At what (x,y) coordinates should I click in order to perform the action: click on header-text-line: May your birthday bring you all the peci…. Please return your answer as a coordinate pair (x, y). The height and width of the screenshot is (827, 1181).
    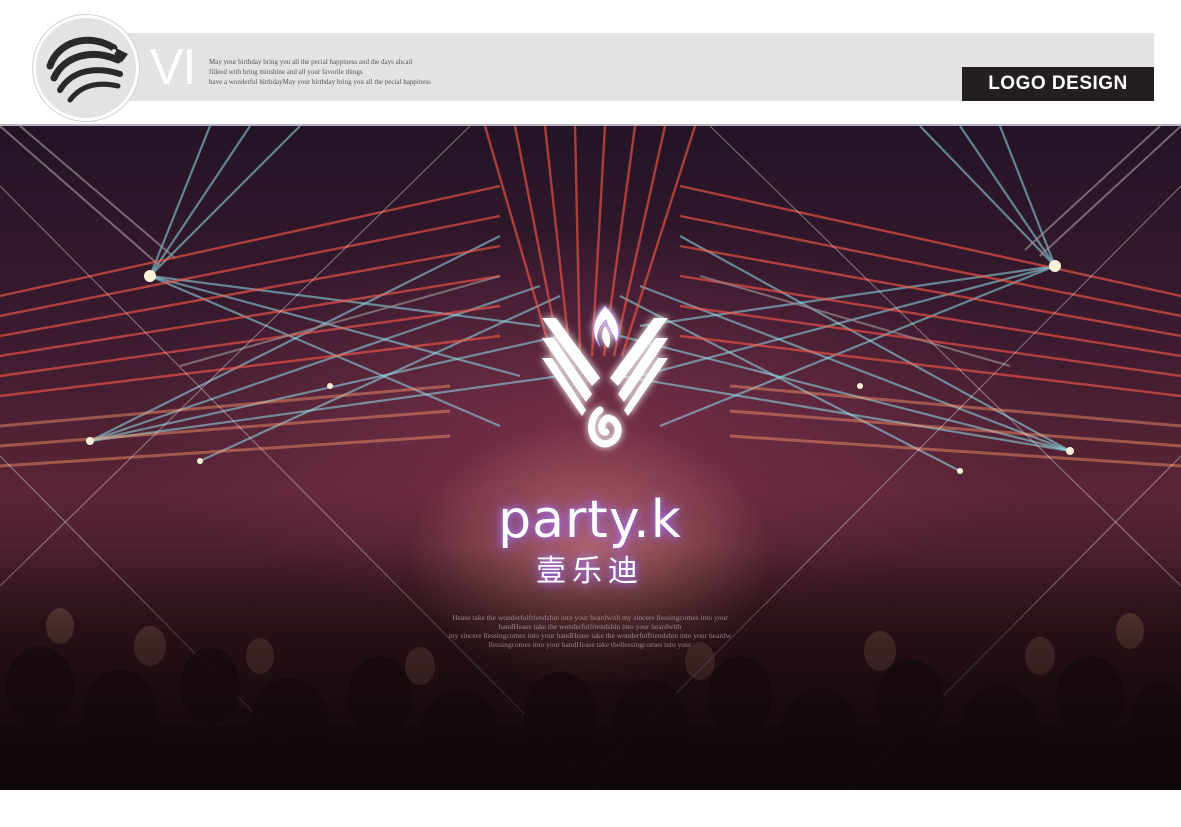
    Looking at the image, I should click on (311, 62).